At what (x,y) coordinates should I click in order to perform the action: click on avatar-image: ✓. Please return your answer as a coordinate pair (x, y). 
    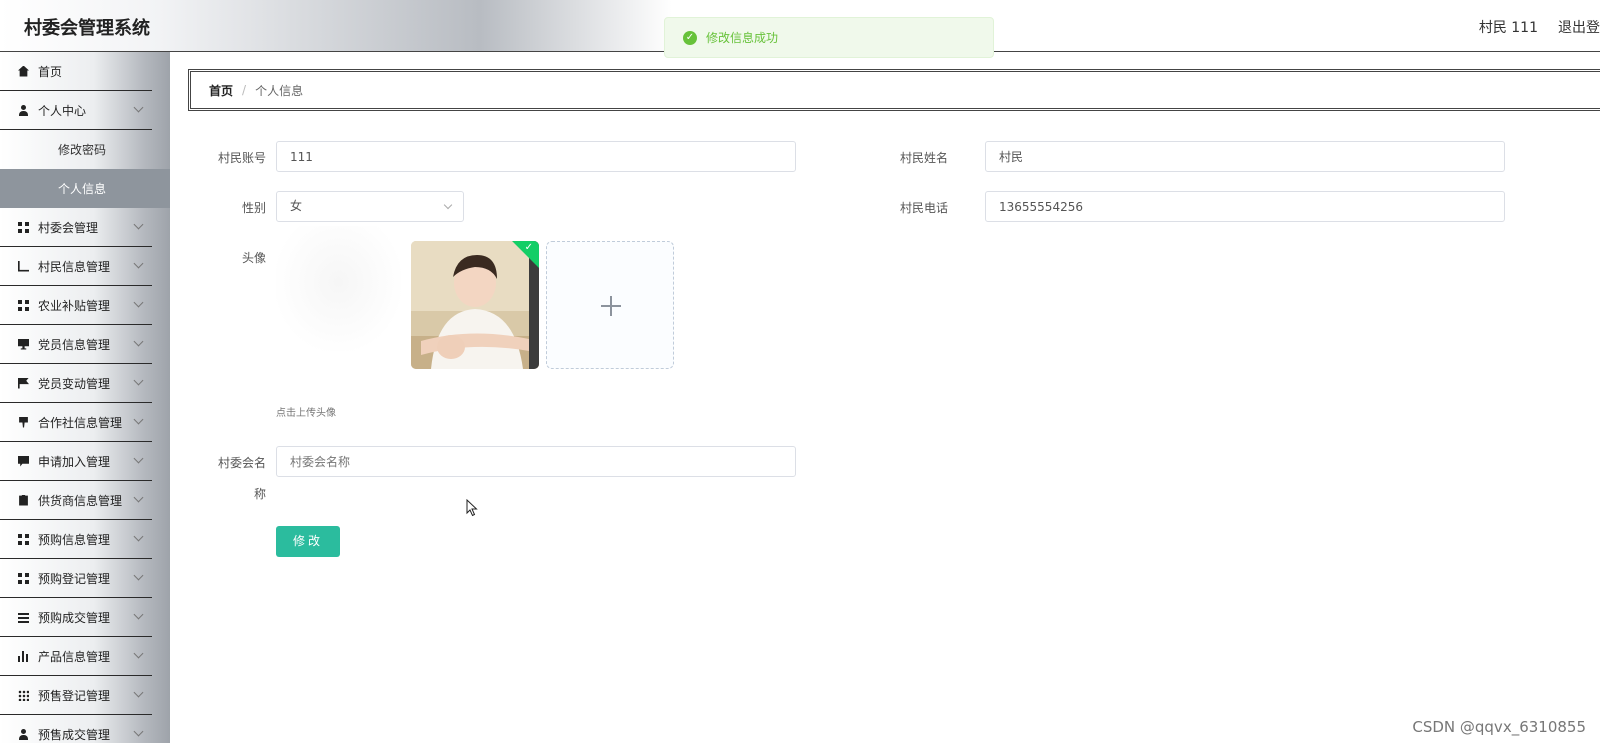
    Looking at the image, I should click on (475, 305).